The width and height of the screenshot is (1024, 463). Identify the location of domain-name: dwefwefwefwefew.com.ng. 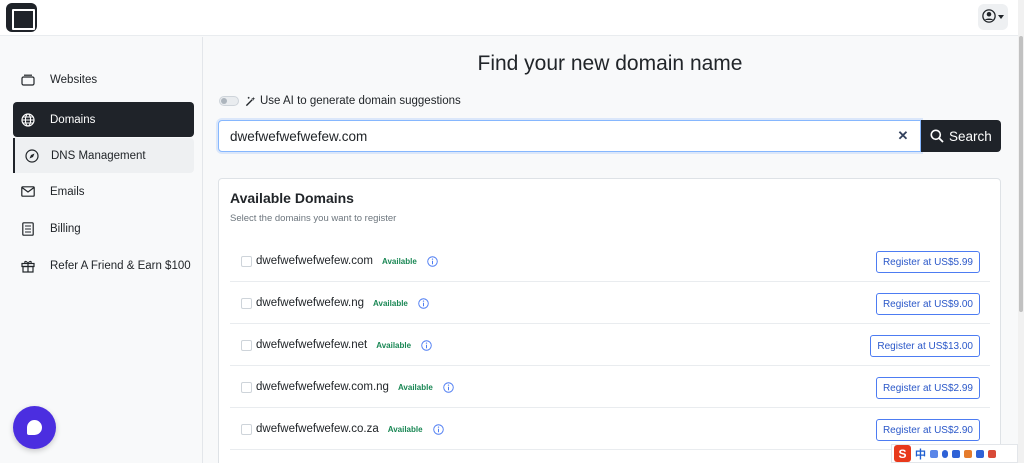
(322, 387).